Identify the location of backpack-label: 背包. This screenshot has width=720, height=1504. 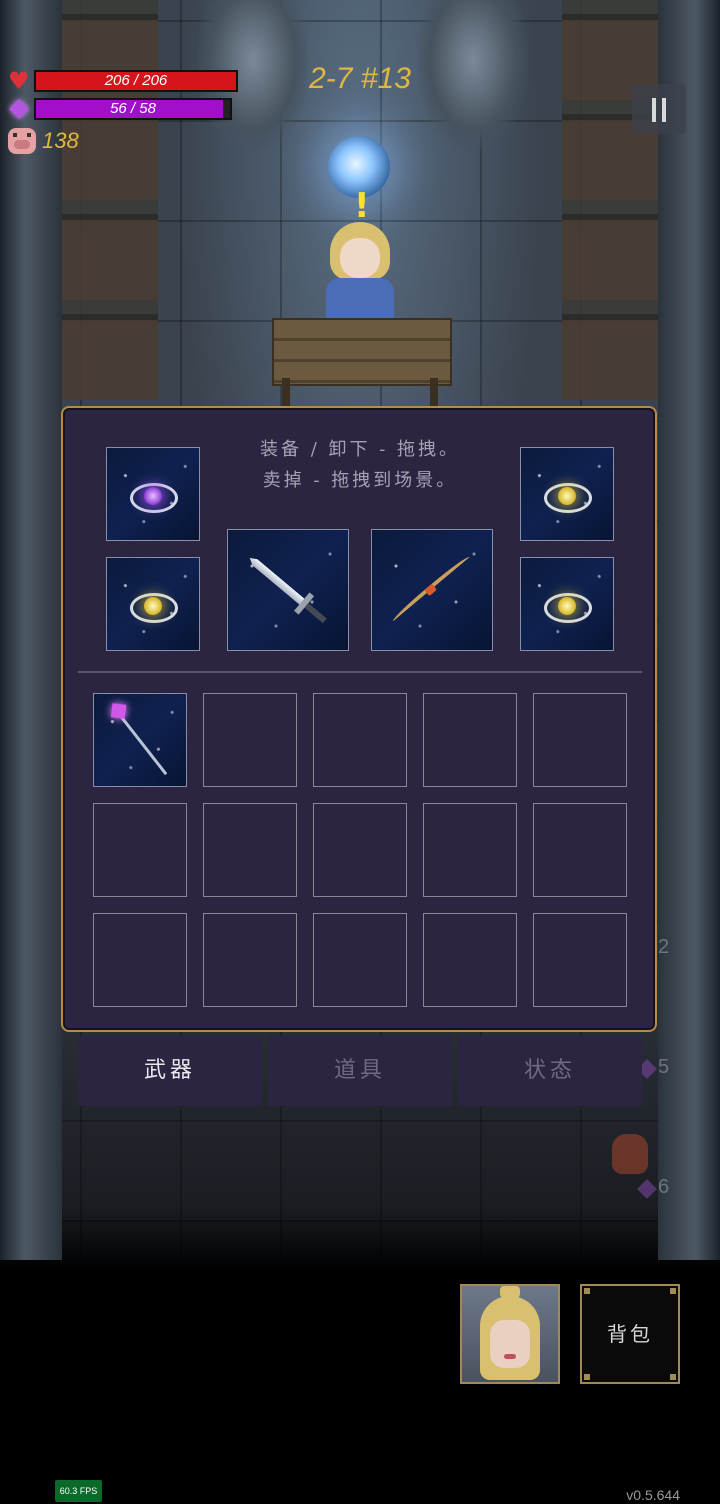
(630, 1334).